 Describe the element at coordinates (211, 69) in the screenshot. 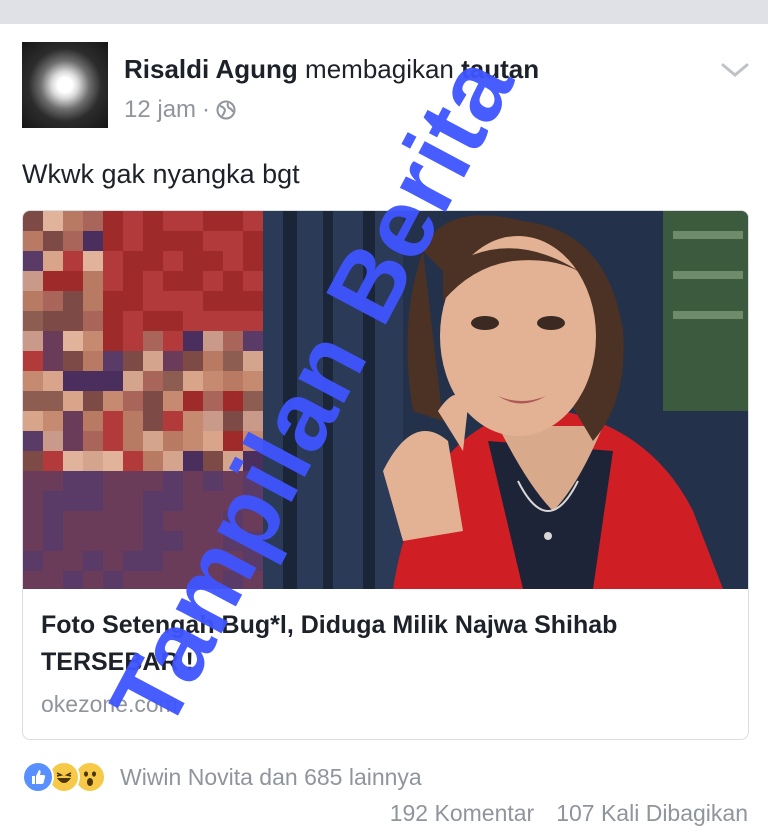

I see `author-name: Risaldi Agung` at that location.